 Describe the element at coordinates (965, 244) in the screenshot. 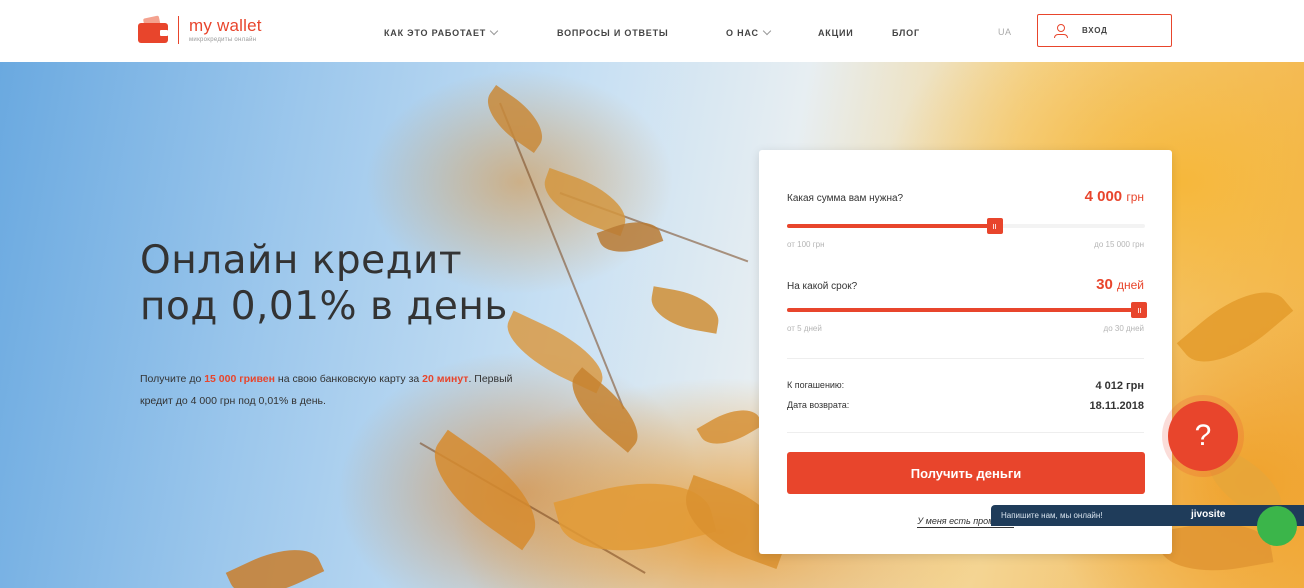

I see `amount-range: от 100 грн до 15 000 грн` at that location.